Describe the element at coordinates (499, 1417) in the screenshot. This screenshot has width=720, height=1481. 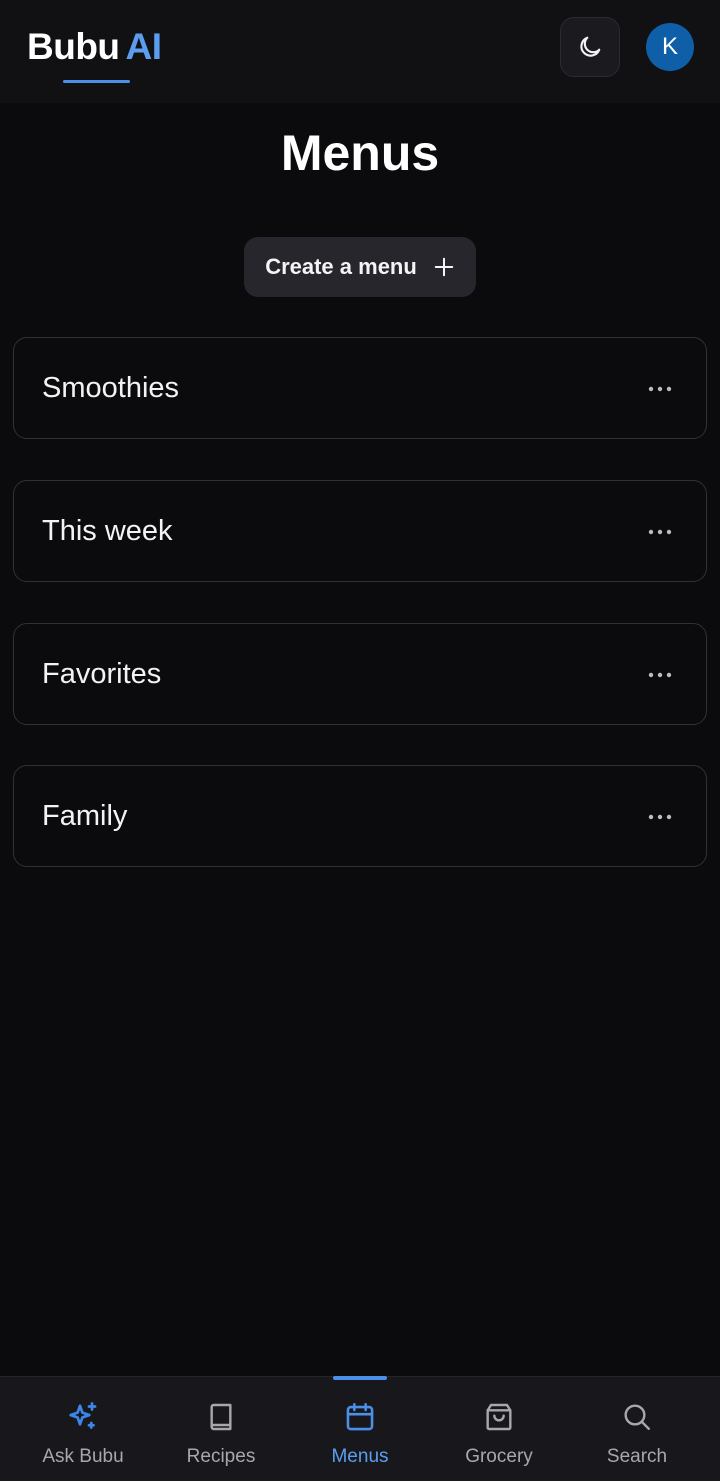
I see `shopping-bag-icon` at that location.